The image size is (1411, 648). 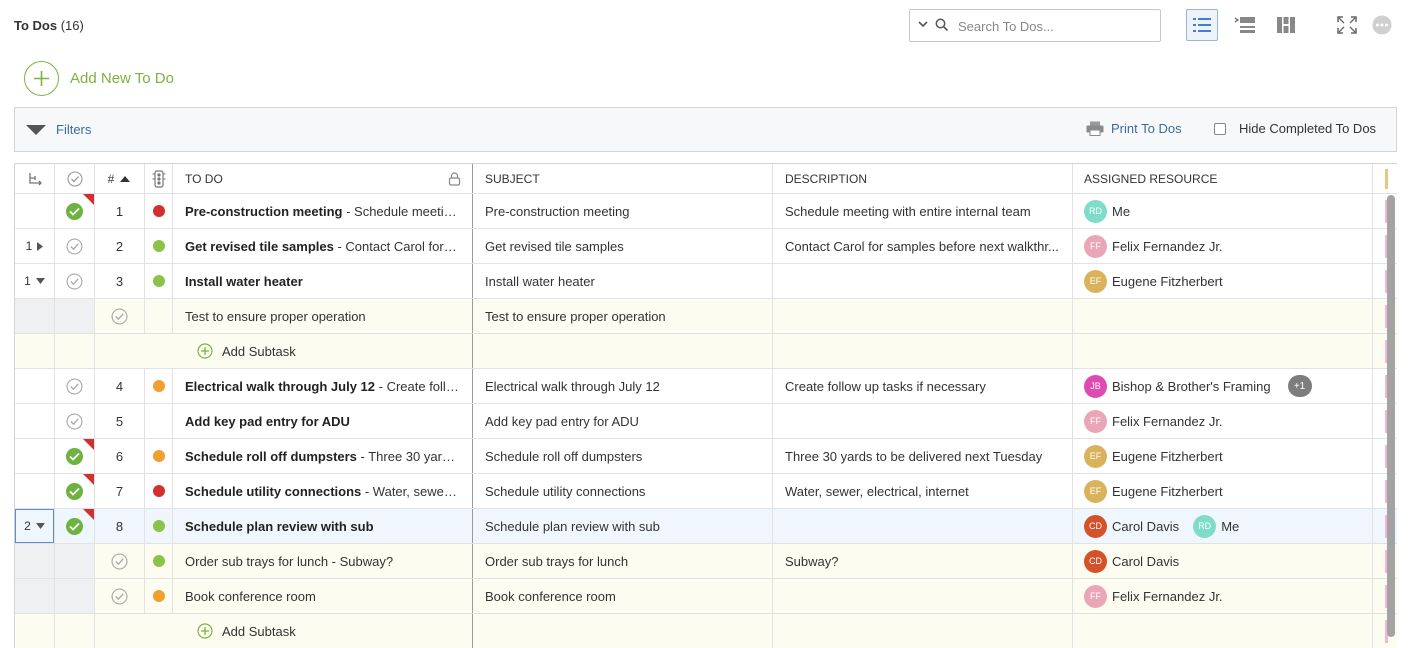 What do you see at coordinates (329, 351) in the screenshot?
I see `add-subtask-button: Add Subtask` at bounding box center [329, 351].